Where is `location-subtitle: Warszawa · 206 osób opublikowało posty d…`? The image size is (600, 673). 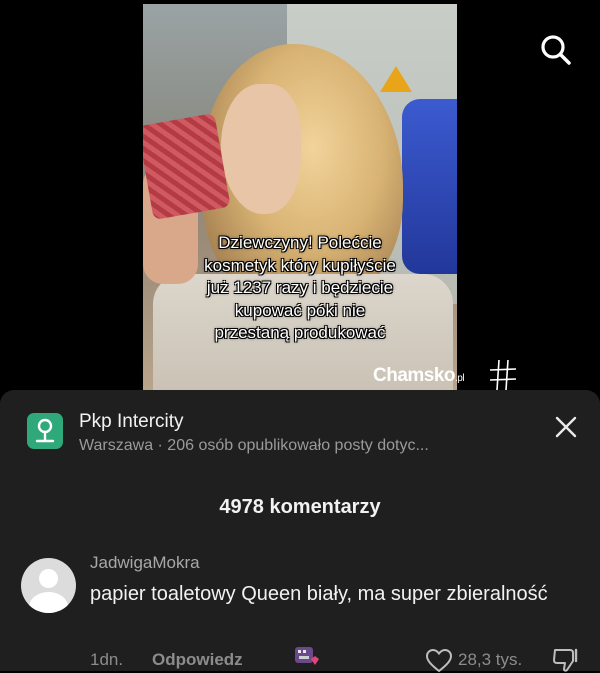 location-subtitle: Warszawa · 206 osób opublikowało posty d… is located at coordinates (254, 445).